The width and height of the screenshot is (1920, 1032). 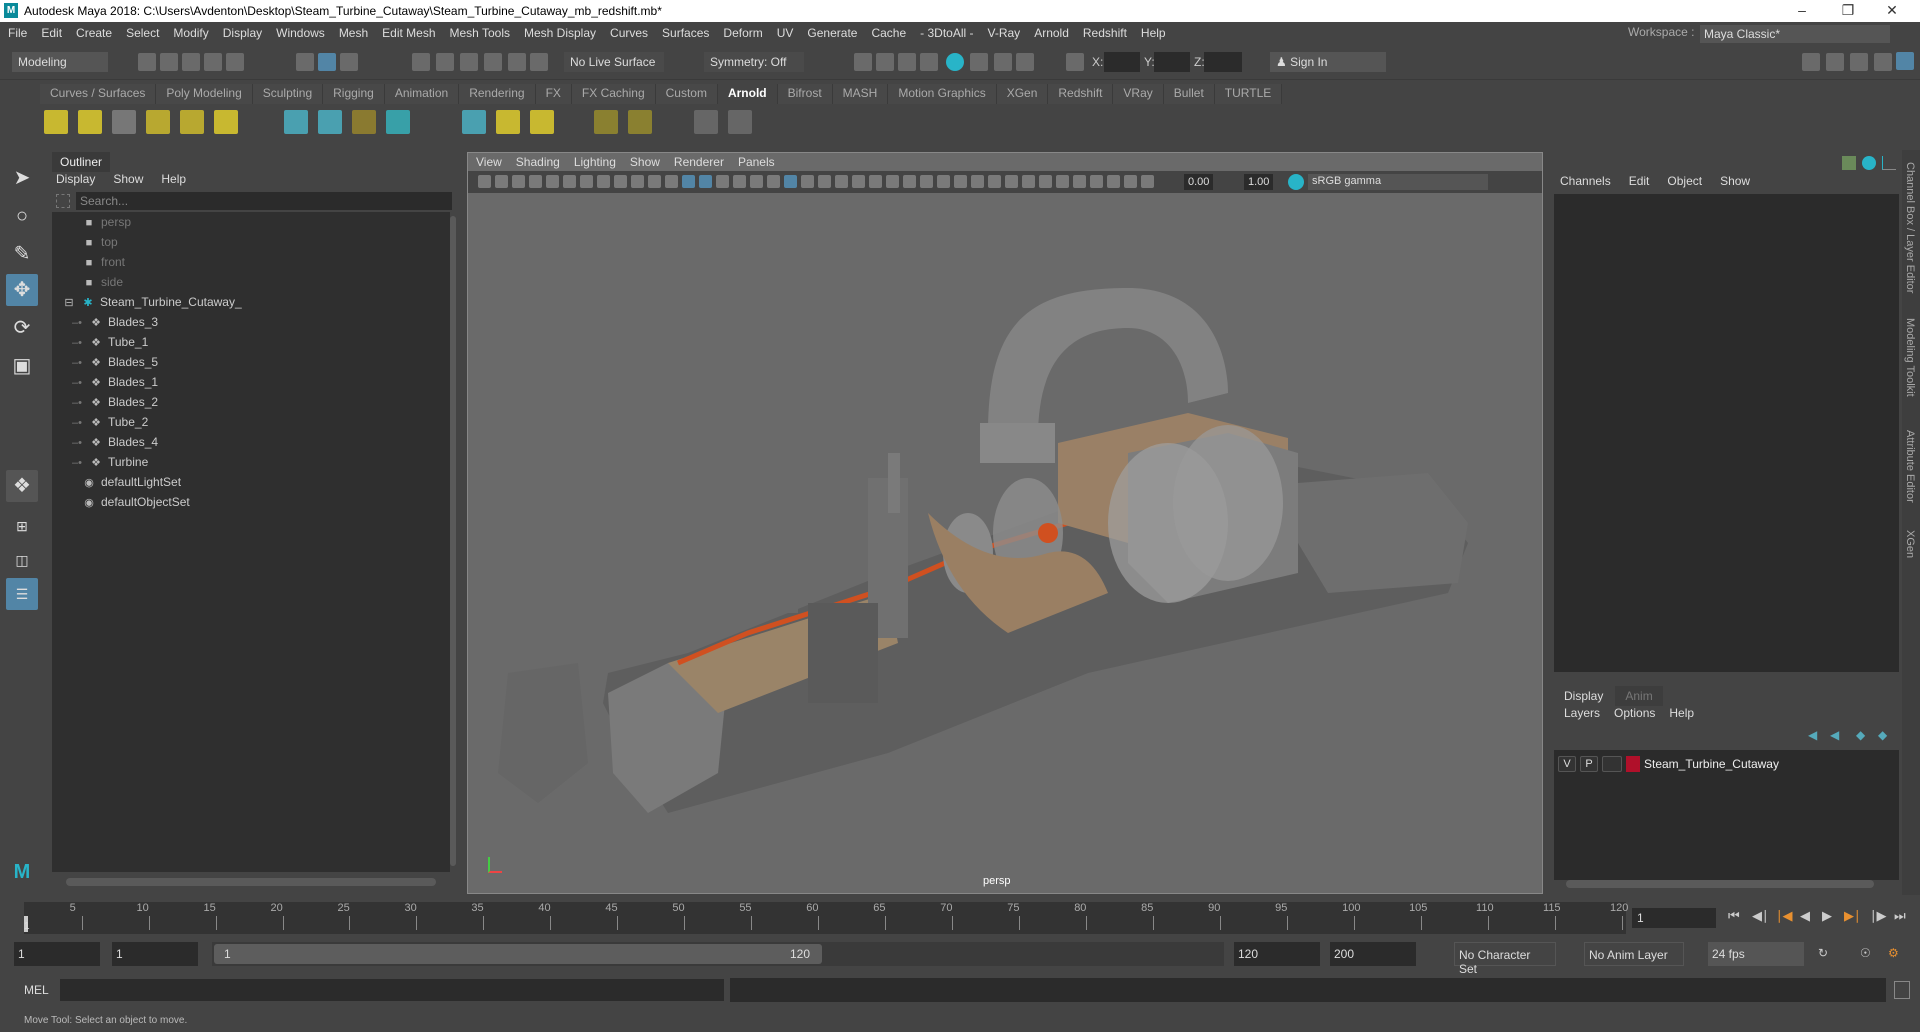 What do you see at coordinates (69, 303) in the screenshot?
I see `collapse-icon: ⊟` at bounding box center [69, 303].